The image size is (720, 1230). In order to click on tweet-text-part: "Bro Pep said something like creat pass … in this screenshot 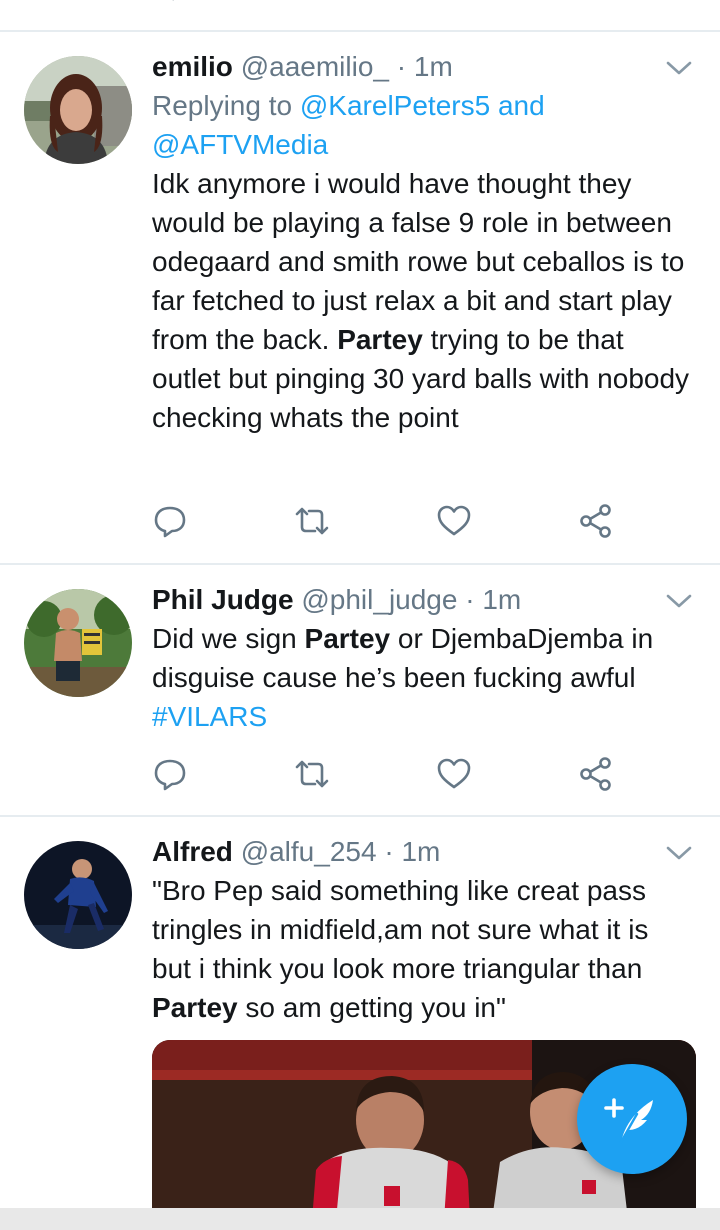, I will do `click(400, 929)`.